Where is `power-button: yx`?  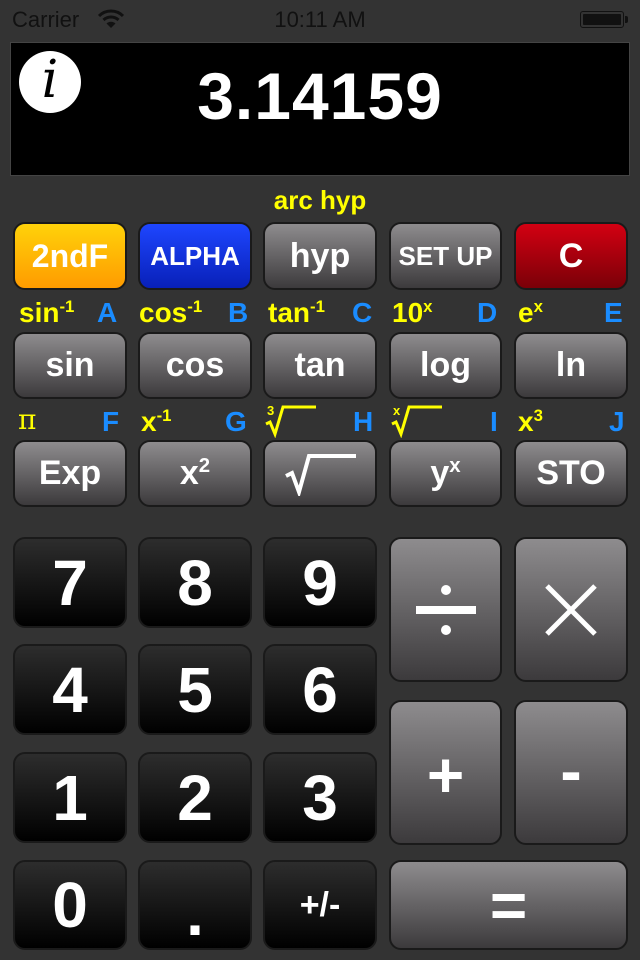
power-button: yx is located at coordinates (445, 473).